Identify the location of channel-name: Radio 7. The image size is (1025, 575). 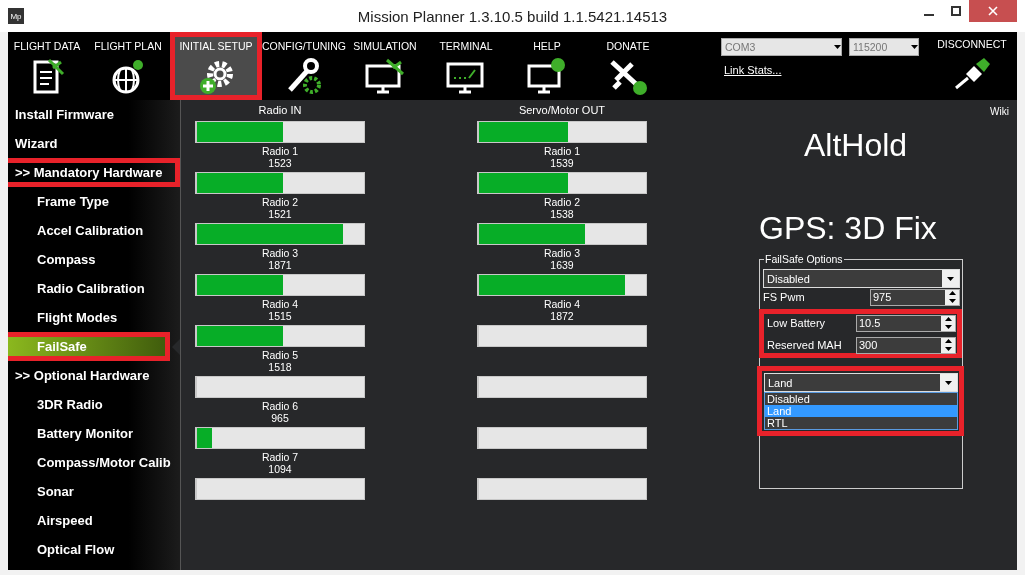
(280, 457).